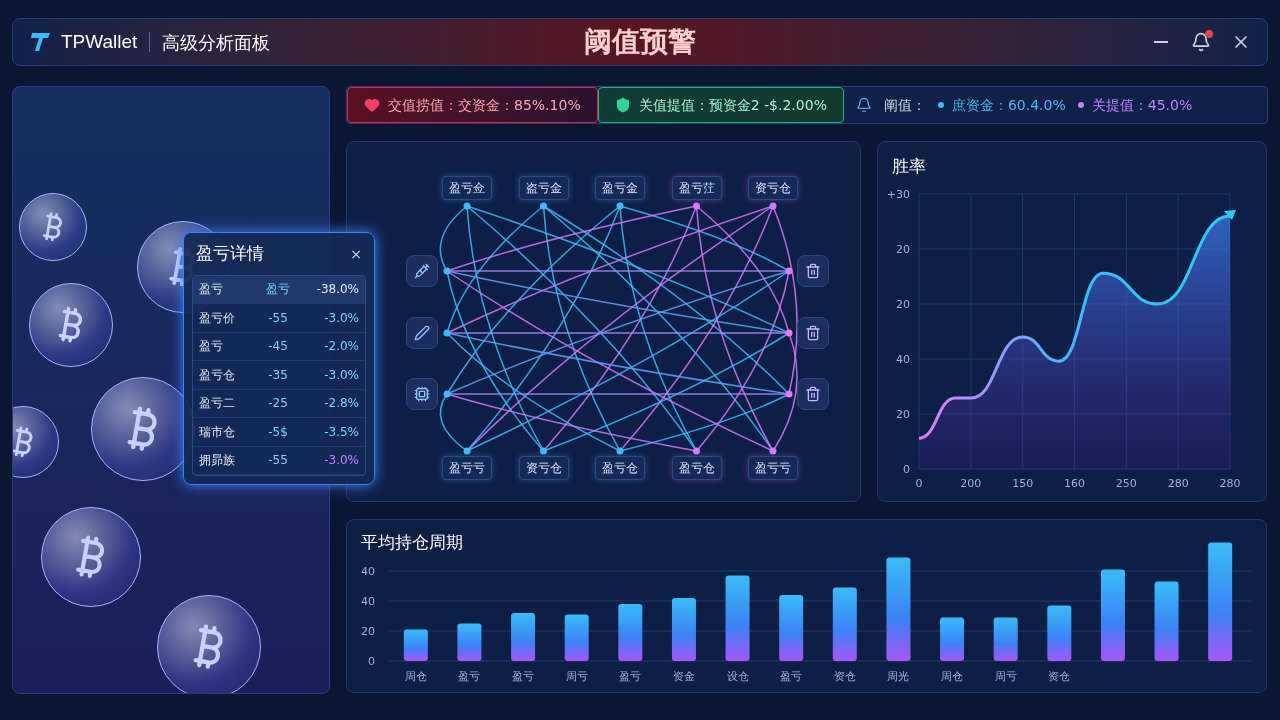  I want to click on minimize-icon, so click(1161, 42).